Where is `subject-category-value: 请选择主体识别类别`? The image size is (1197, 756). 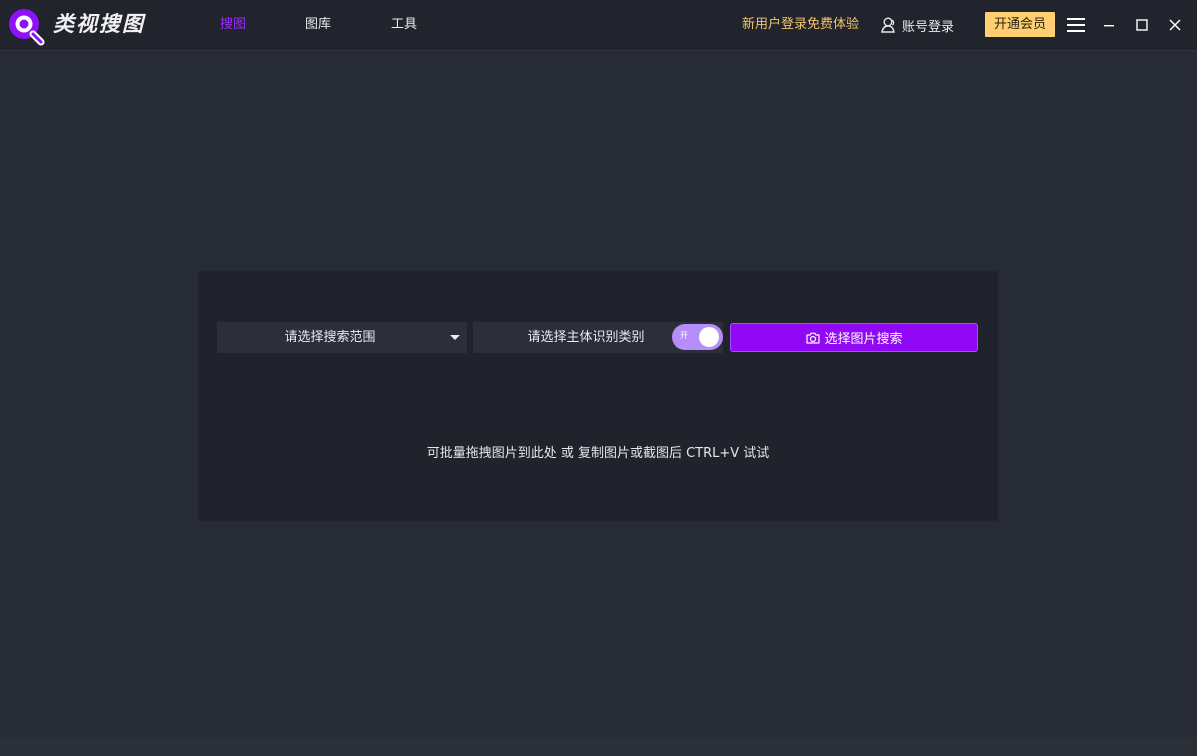
subject-category-value: 请选择主体识别类别 is located at coordinates (586, 337).